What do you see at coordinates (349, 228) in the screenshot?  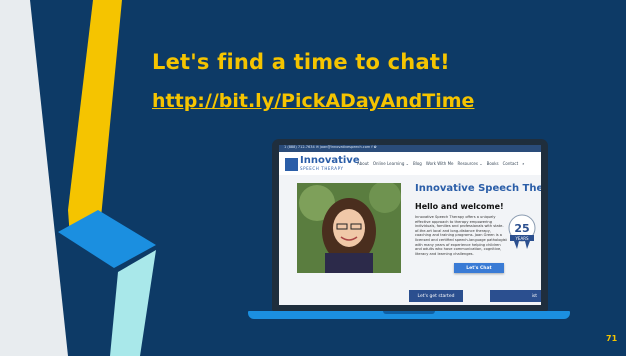 I see `profile-photo` at bounding box center [349, 228].